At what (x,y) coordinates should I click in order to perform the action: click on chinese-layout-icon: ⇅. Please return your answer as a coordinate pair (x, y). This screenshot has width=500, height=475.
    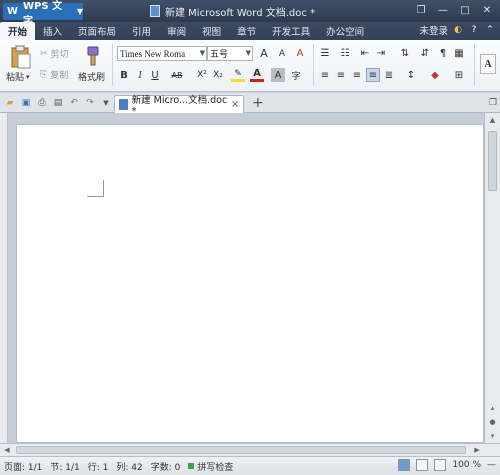
    Looking at the image, I should click on (405, 53).